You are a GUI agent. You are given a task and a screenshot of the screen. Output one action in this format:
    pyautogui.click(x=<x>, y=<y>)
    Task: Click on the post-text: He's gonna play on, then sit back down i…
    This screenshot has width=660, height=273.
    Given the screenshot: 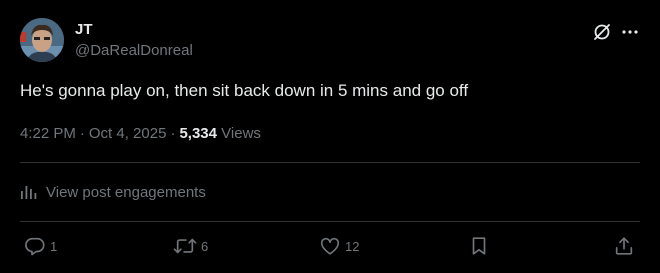 What is the action you would take?
    pyautogui.click(x=244, y=90)
    